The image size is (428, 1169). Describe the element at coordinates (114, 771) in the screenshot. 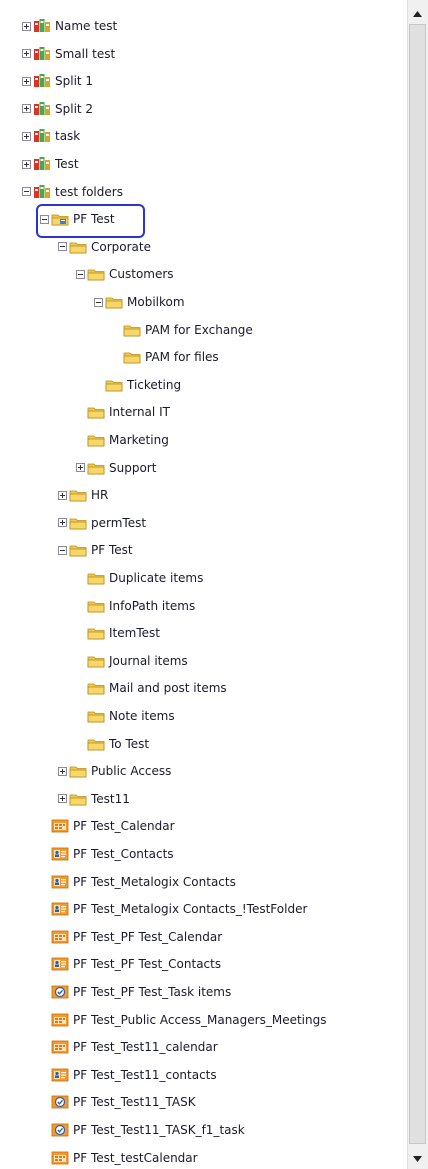

I see `tree-item: Public Access` at that location.